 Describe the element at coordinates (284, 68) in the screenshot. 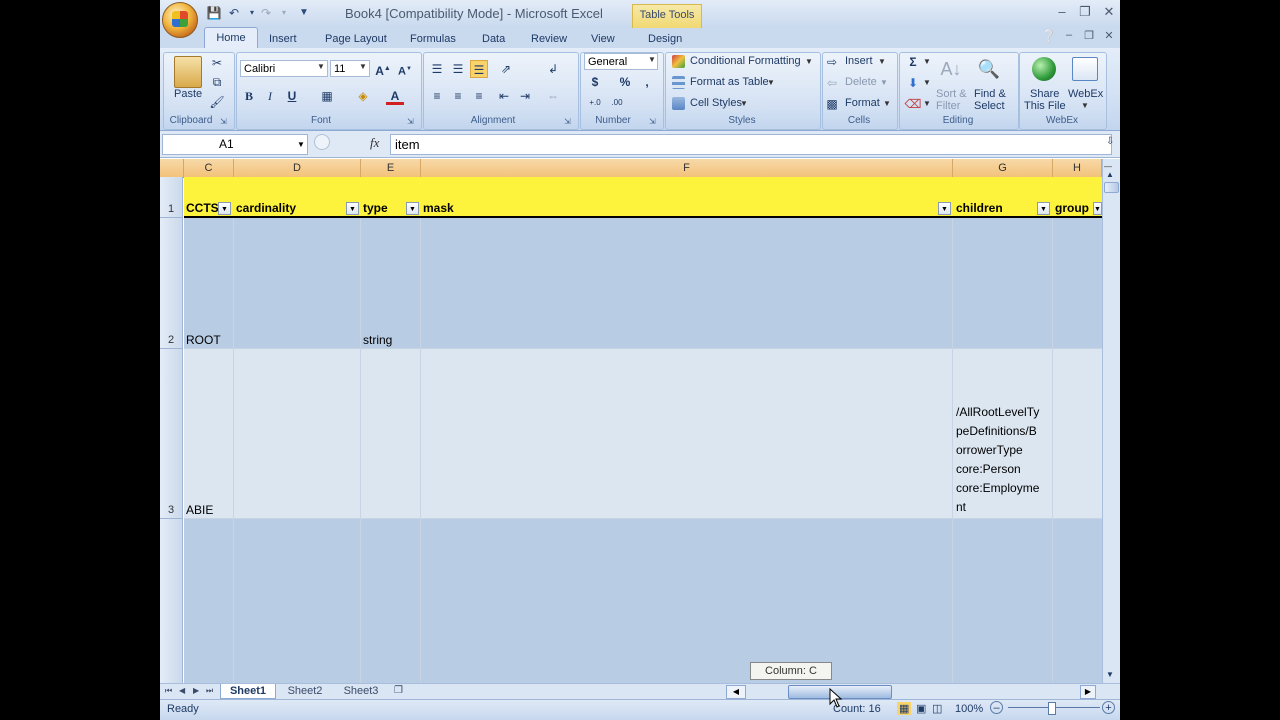

I see `font-name-combo: Calibri` at that location.